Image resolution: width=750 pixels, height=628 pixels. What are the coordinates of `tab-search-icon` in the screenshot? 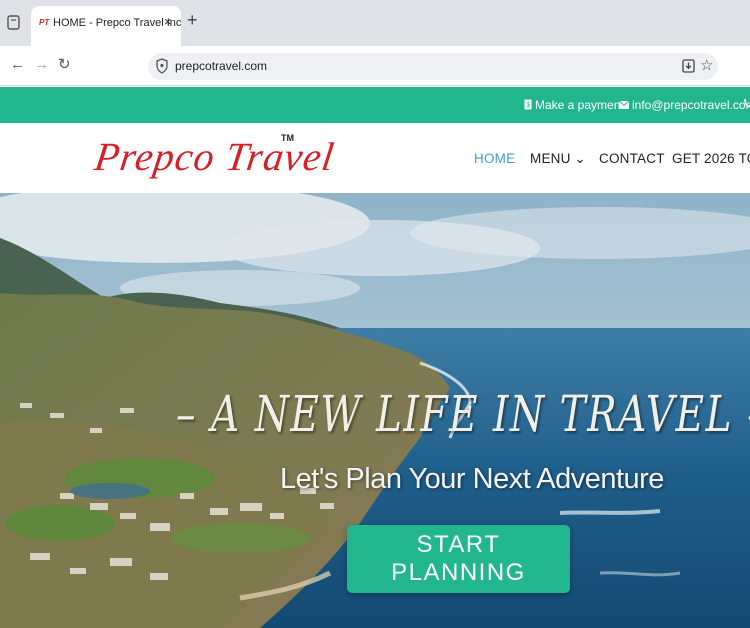 It's located at (14, 23).